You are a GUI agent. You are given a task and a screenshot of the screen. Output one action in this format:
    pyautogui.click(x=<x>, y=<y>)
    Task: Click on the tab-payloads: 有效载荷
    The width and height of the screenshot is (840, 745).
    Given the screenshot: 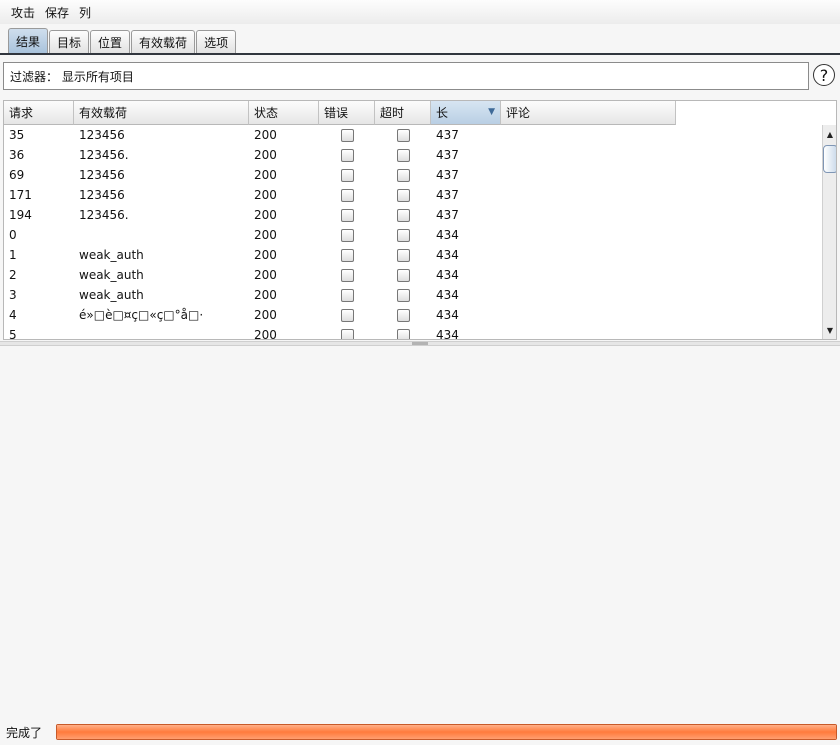 What is the action you would take?
    pyautogui.click(x=163, y=41)
    